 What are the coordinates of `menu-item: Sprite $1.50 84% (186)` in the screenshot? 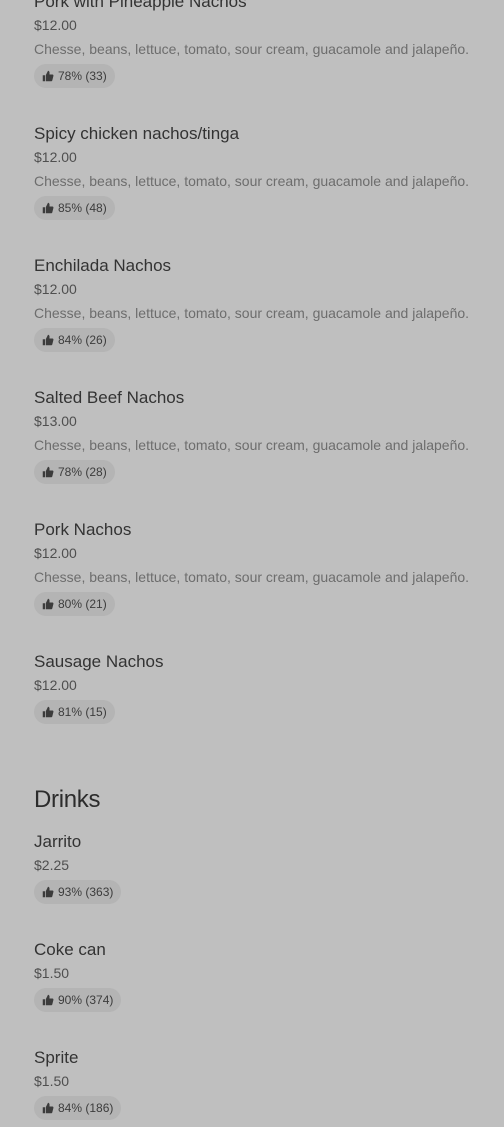 It's located at (264, 1084).